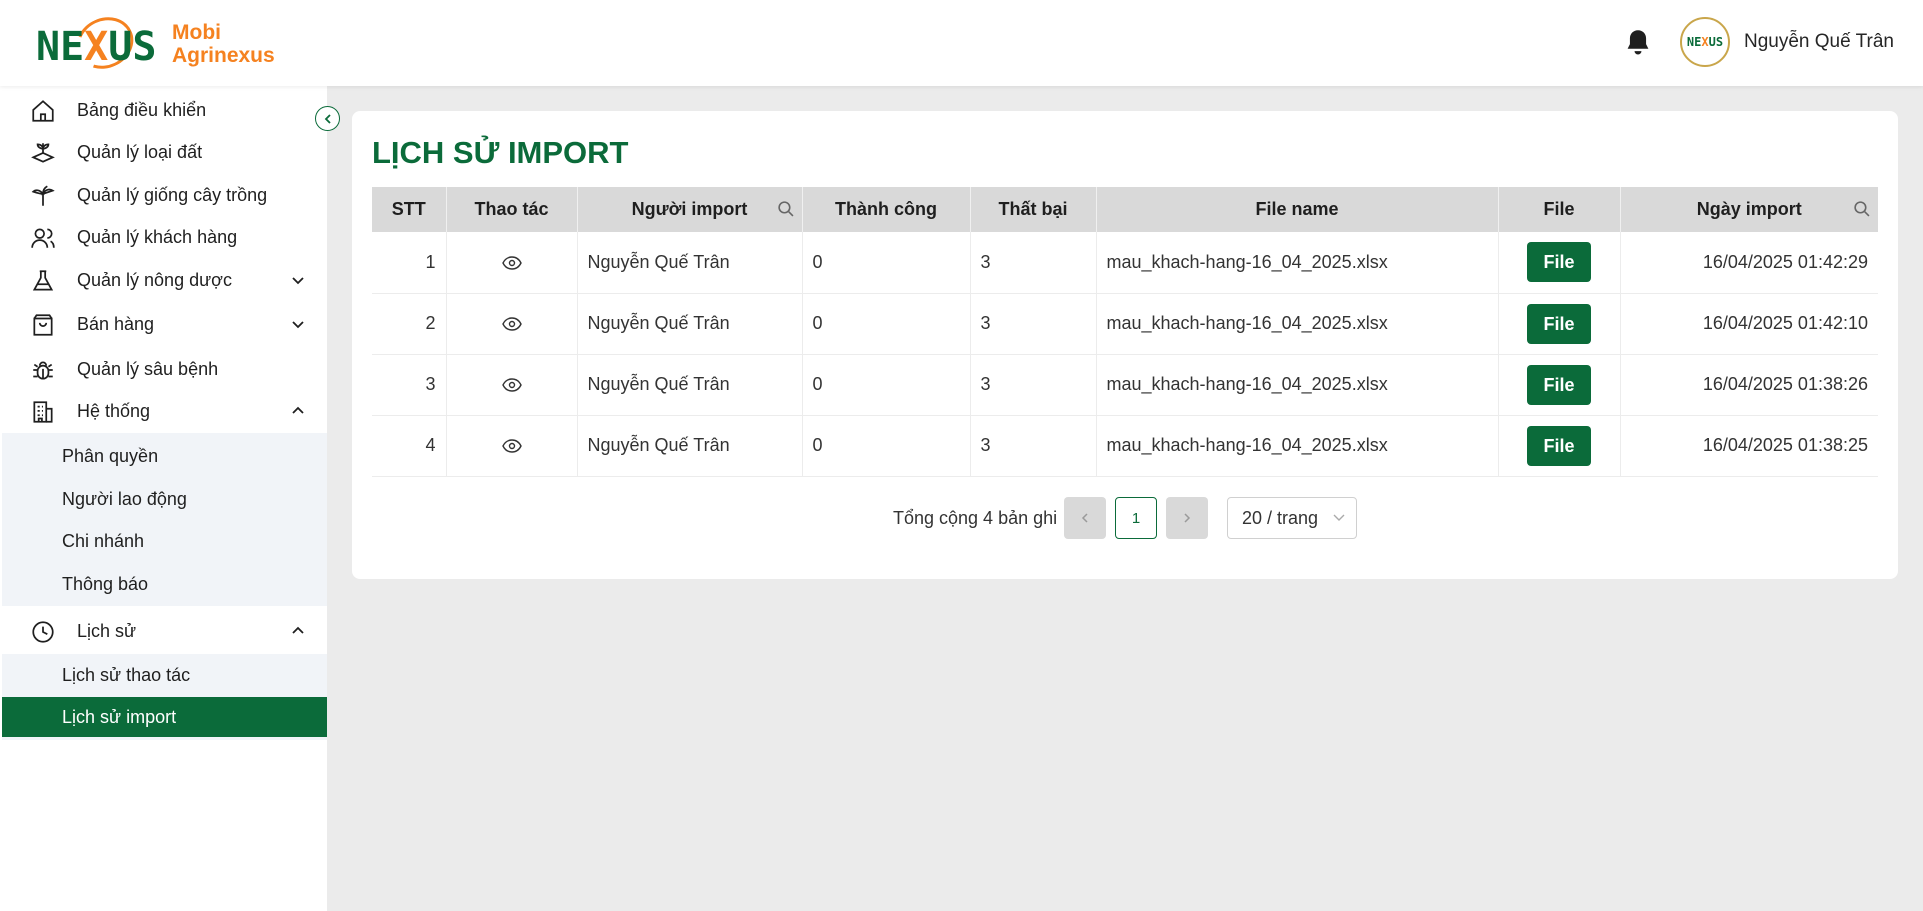 Image resolution: width=1923 pixels, height=911 pixels. I want to click on page-1-button: 1, so click(1136, 518).